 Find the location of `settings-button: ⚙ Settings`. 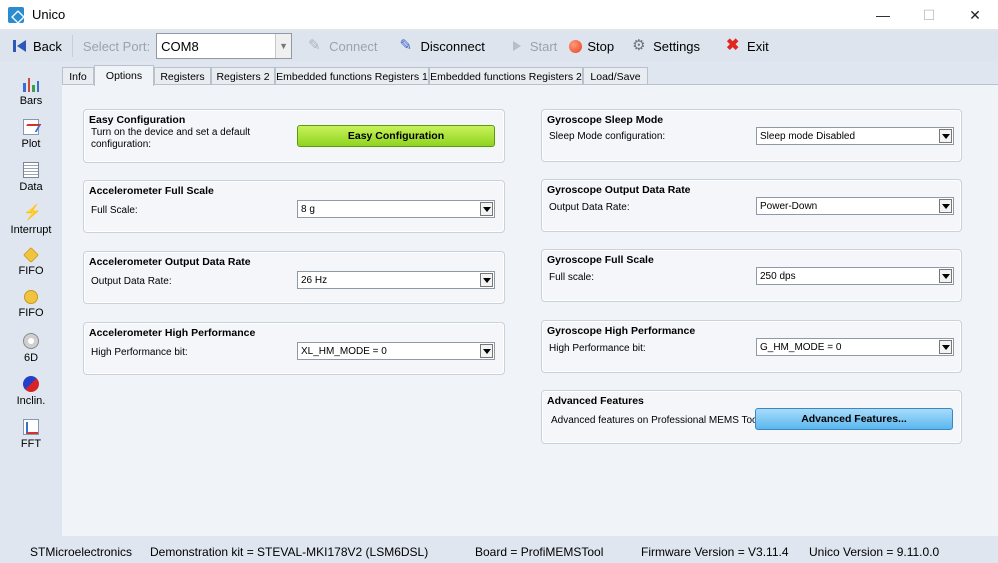

settings-button: ⚙ Settings is located at coordinates (666, 46).